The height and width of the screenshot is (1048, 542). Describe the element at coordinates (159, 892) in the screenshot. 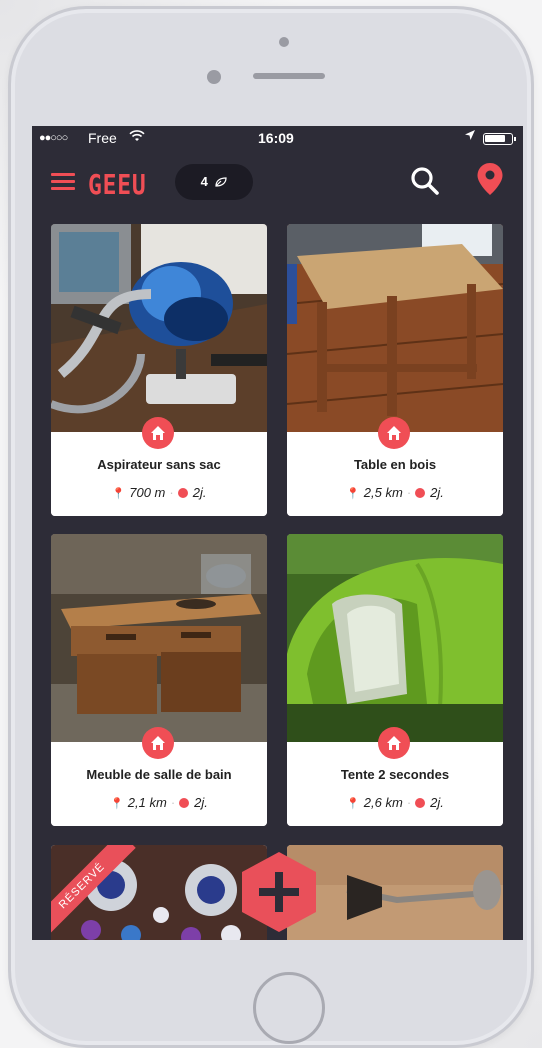

I see `listing-card-reserved: RÉSERVÉ` at that location.